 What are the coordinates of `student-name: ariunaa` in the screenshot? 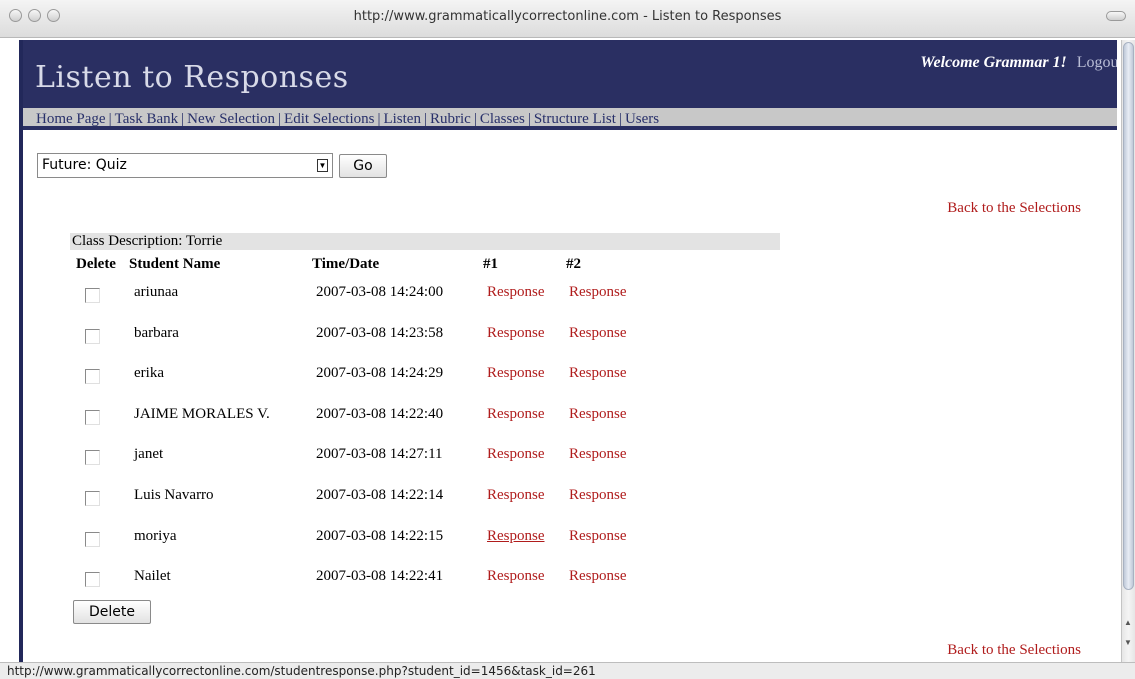 It's located at (156, 292).